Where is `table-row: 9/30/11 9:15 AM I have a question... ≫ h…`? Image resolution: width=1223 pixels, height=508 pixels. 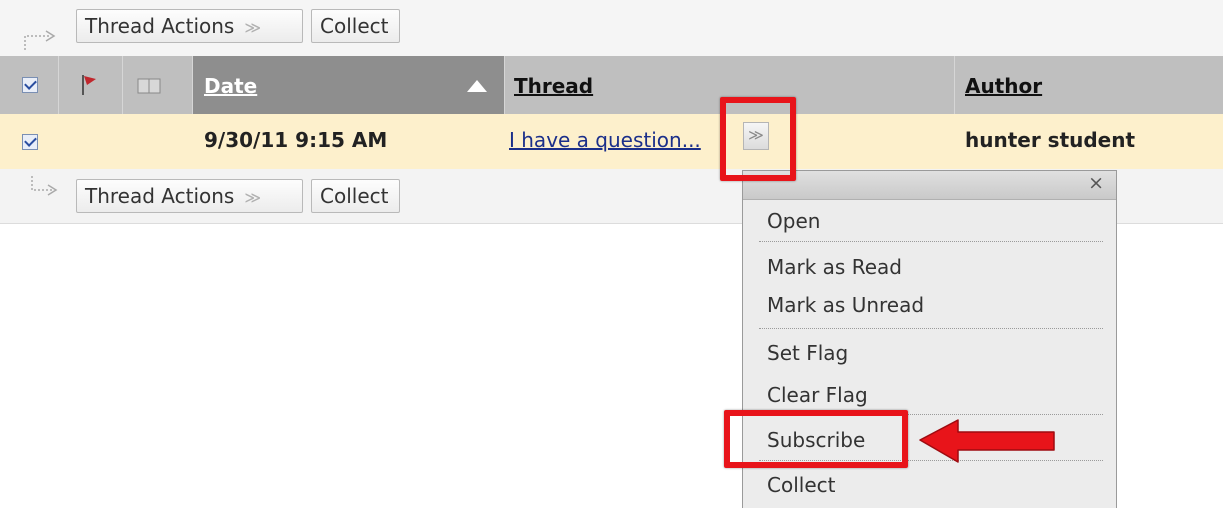 table-row: 9/30/11 9:15 AM I have a question... ≫ h… is located at coordinates (611, 142).